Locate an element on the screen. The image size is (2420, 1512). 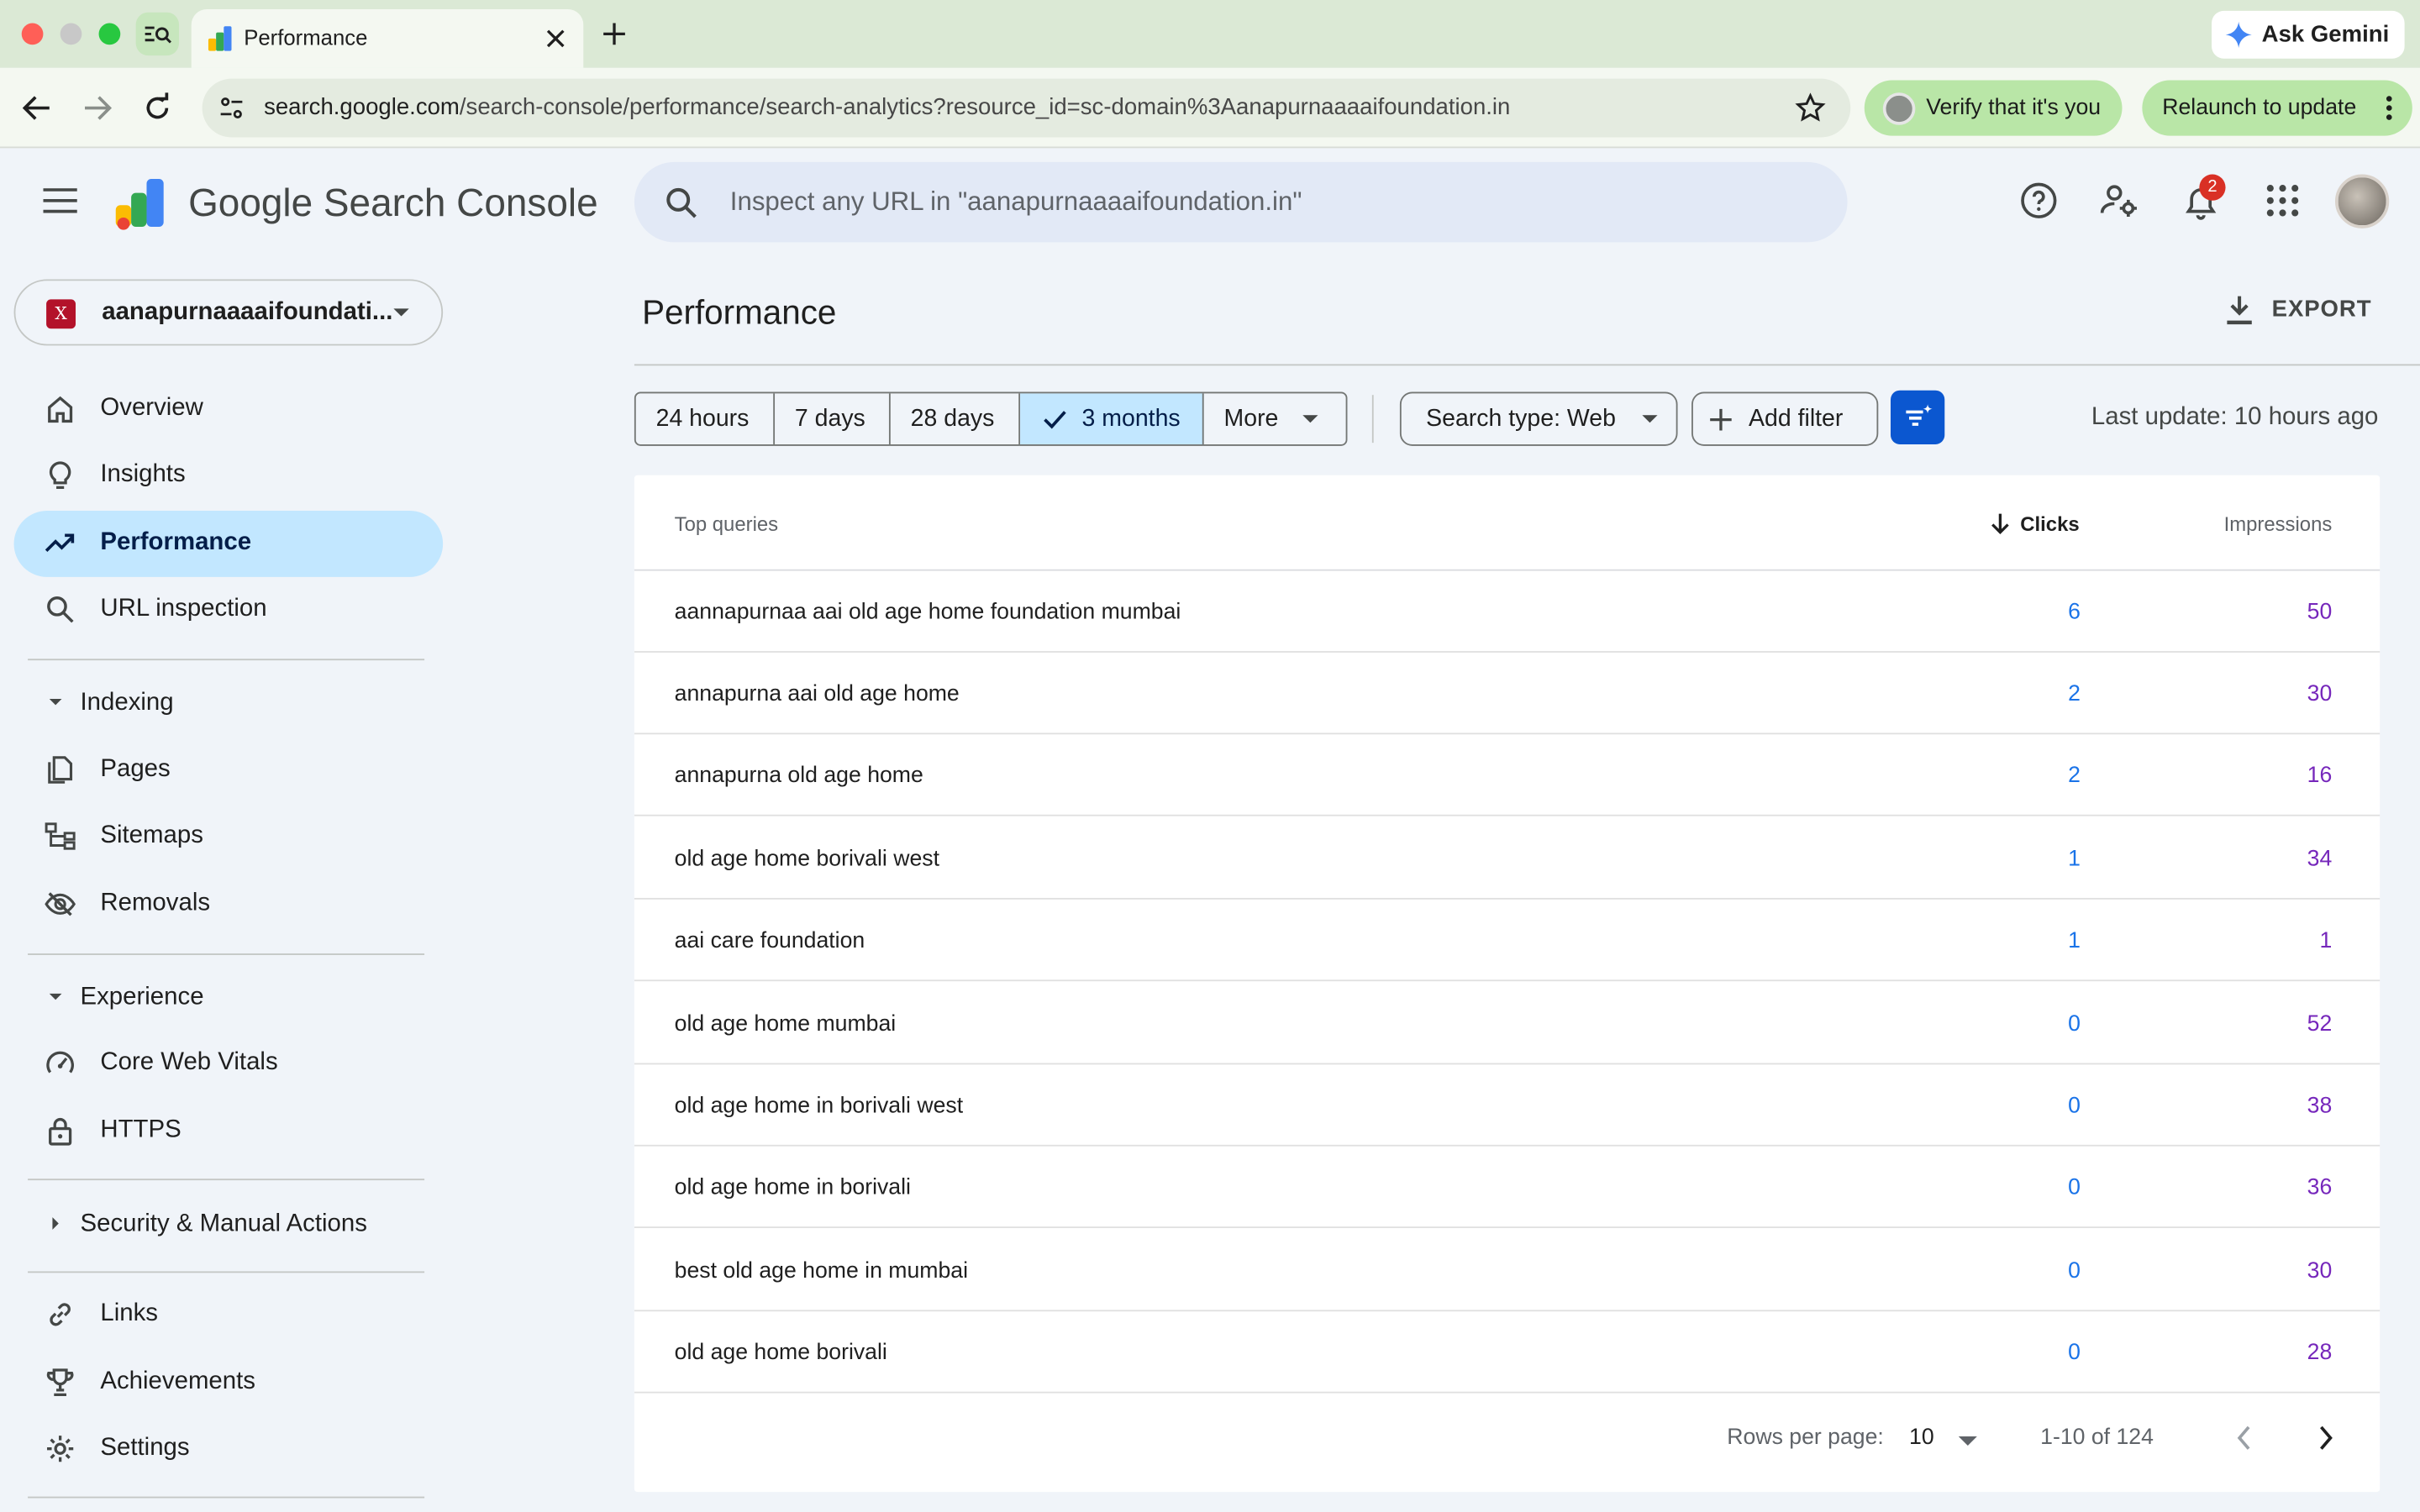
rows-per-page-select: 10 is located at coordinates (1959, 1441).